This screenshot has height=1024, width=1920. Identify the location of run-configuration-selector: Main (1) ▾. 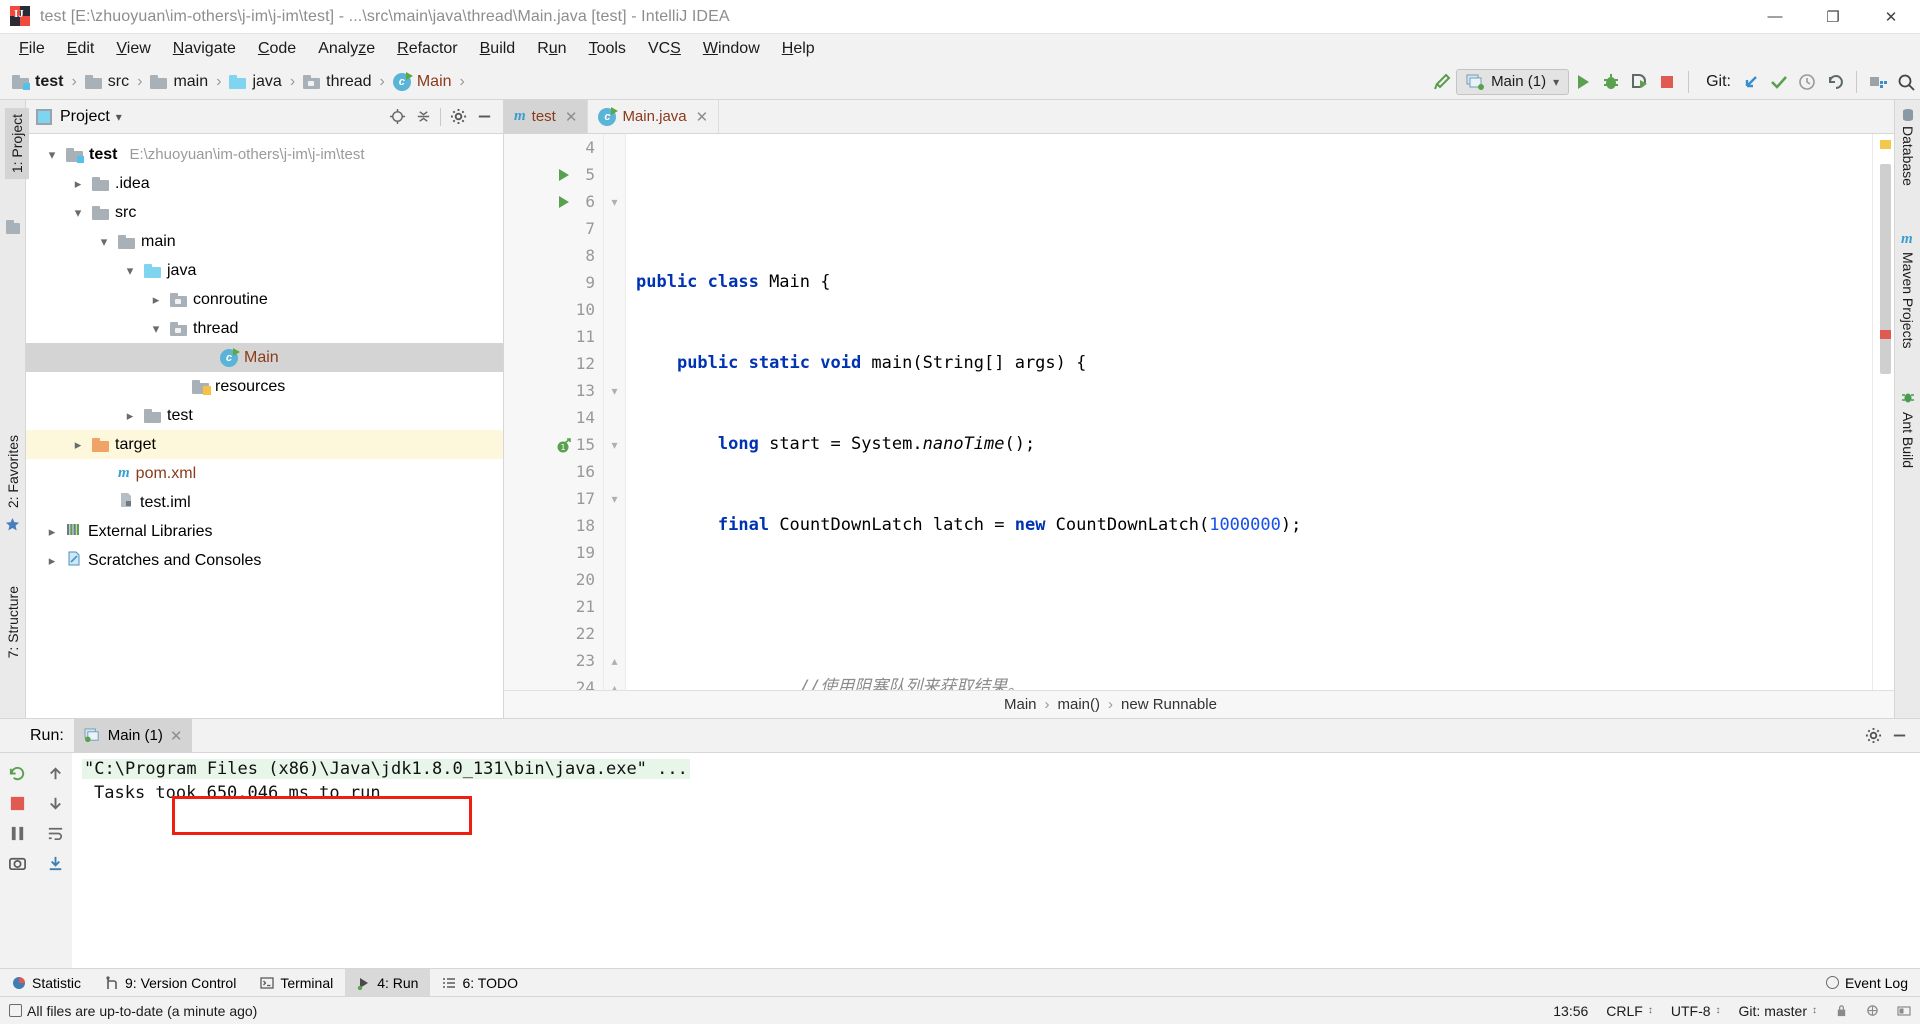
(1513, 81).